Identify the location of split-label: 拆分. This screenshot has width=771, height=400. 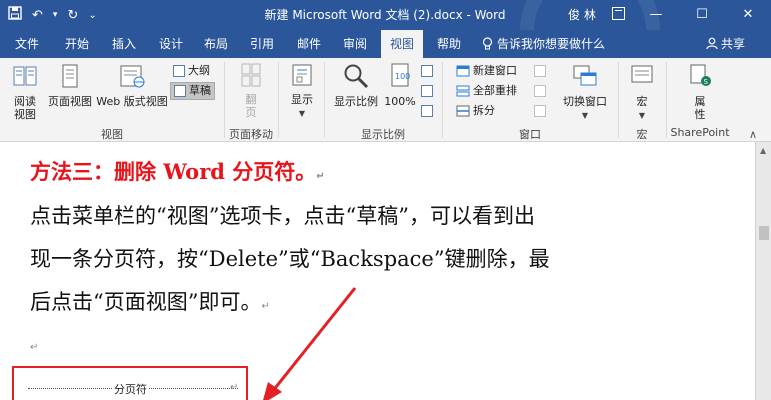
(484, 110).